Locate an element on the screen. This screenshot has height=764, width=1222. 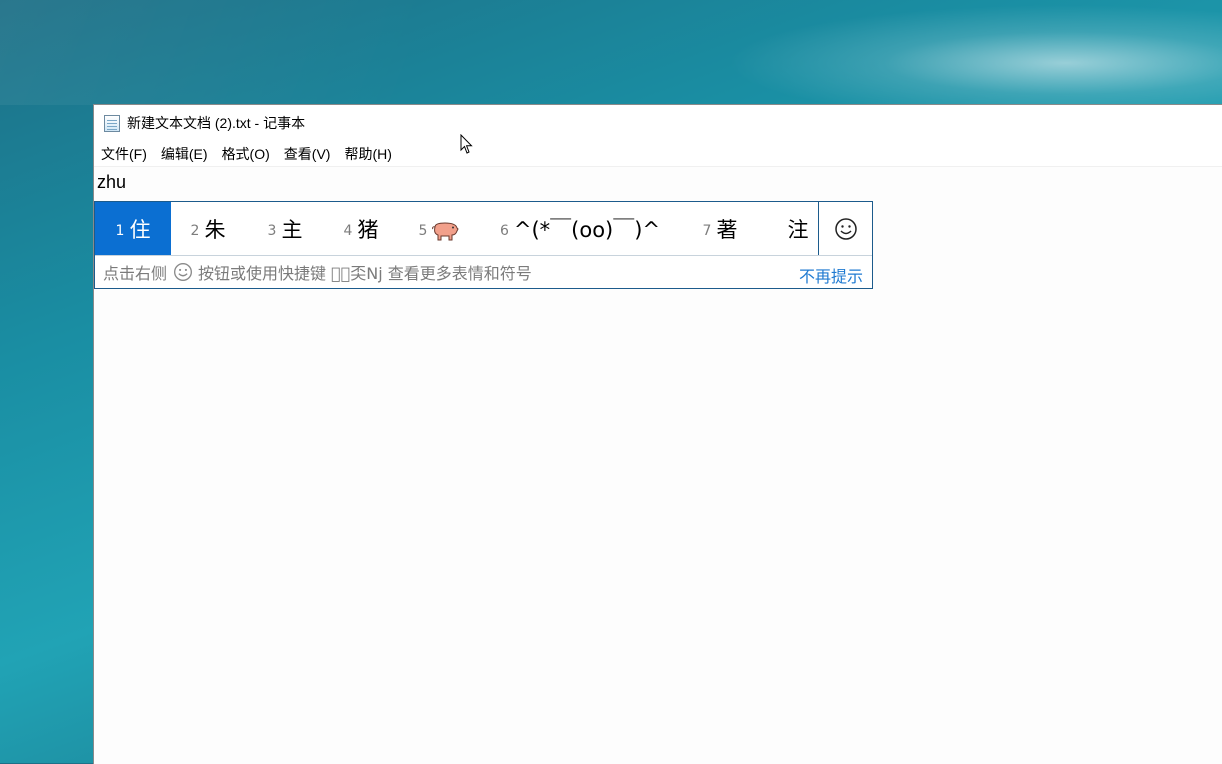
mouse-cursor-icon is located at coordinates (466, 144).